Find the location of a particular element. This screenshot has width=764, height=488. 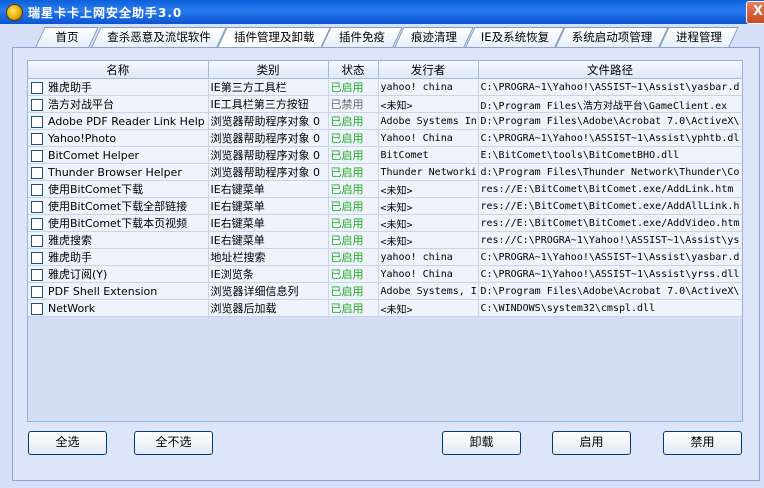

close-button: X is located at coordinates (755, 12).